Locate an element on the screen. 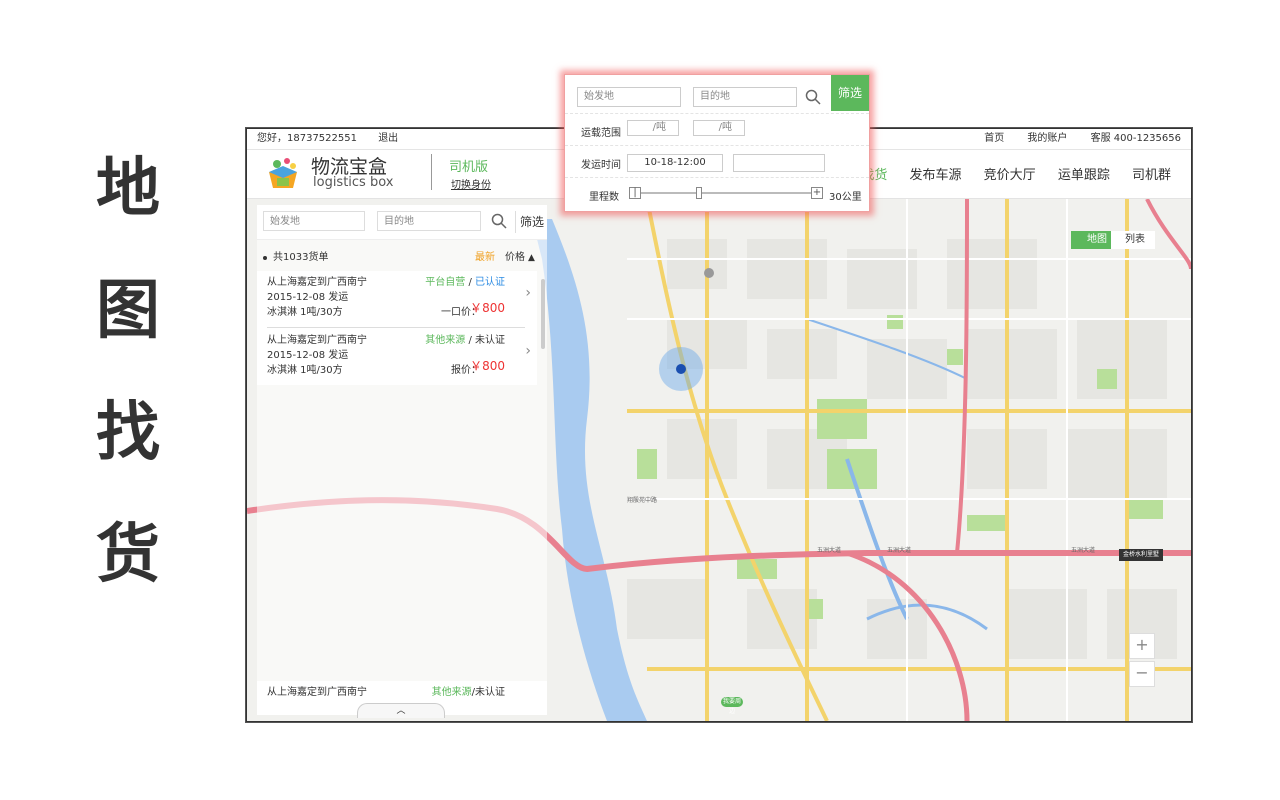 This screenshot has height=800, width=1280. cargo-item: 从上海嘉定到广西南宁 其他来源/未认证 ︿ is located at coordinates (402, 699).